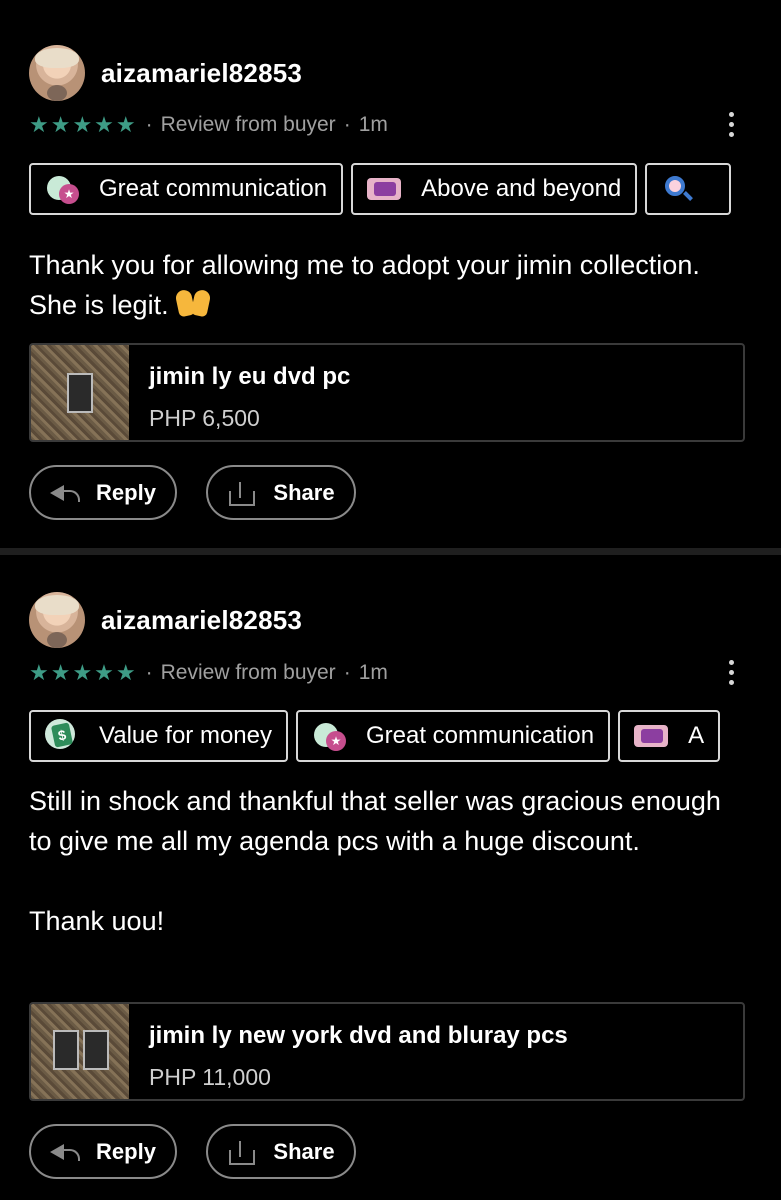 Image resolution: width=781 pixels, height=1200 pixels. I want to click on review-tags: Value for money Great communication A, so click(390, 738).